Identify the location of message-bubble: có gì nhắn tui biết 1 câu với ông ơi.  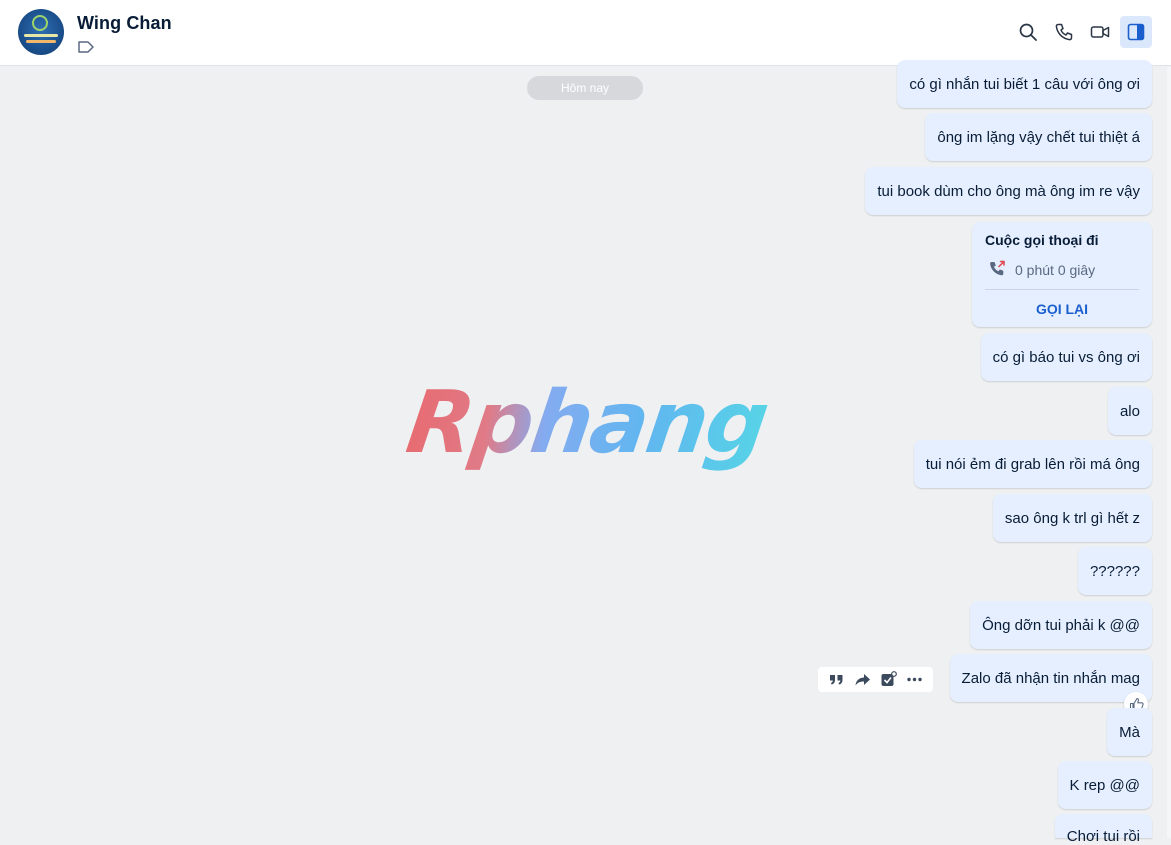
(1024, 84).